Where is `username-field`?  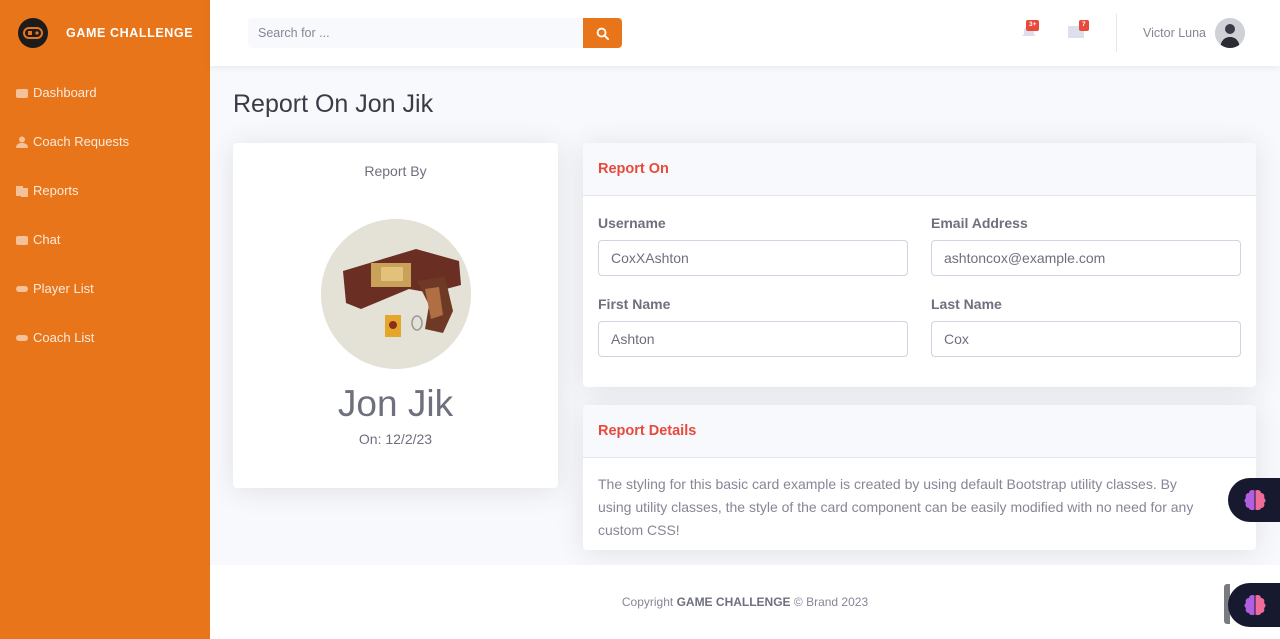
username-field is located at coordinates (753, 258).